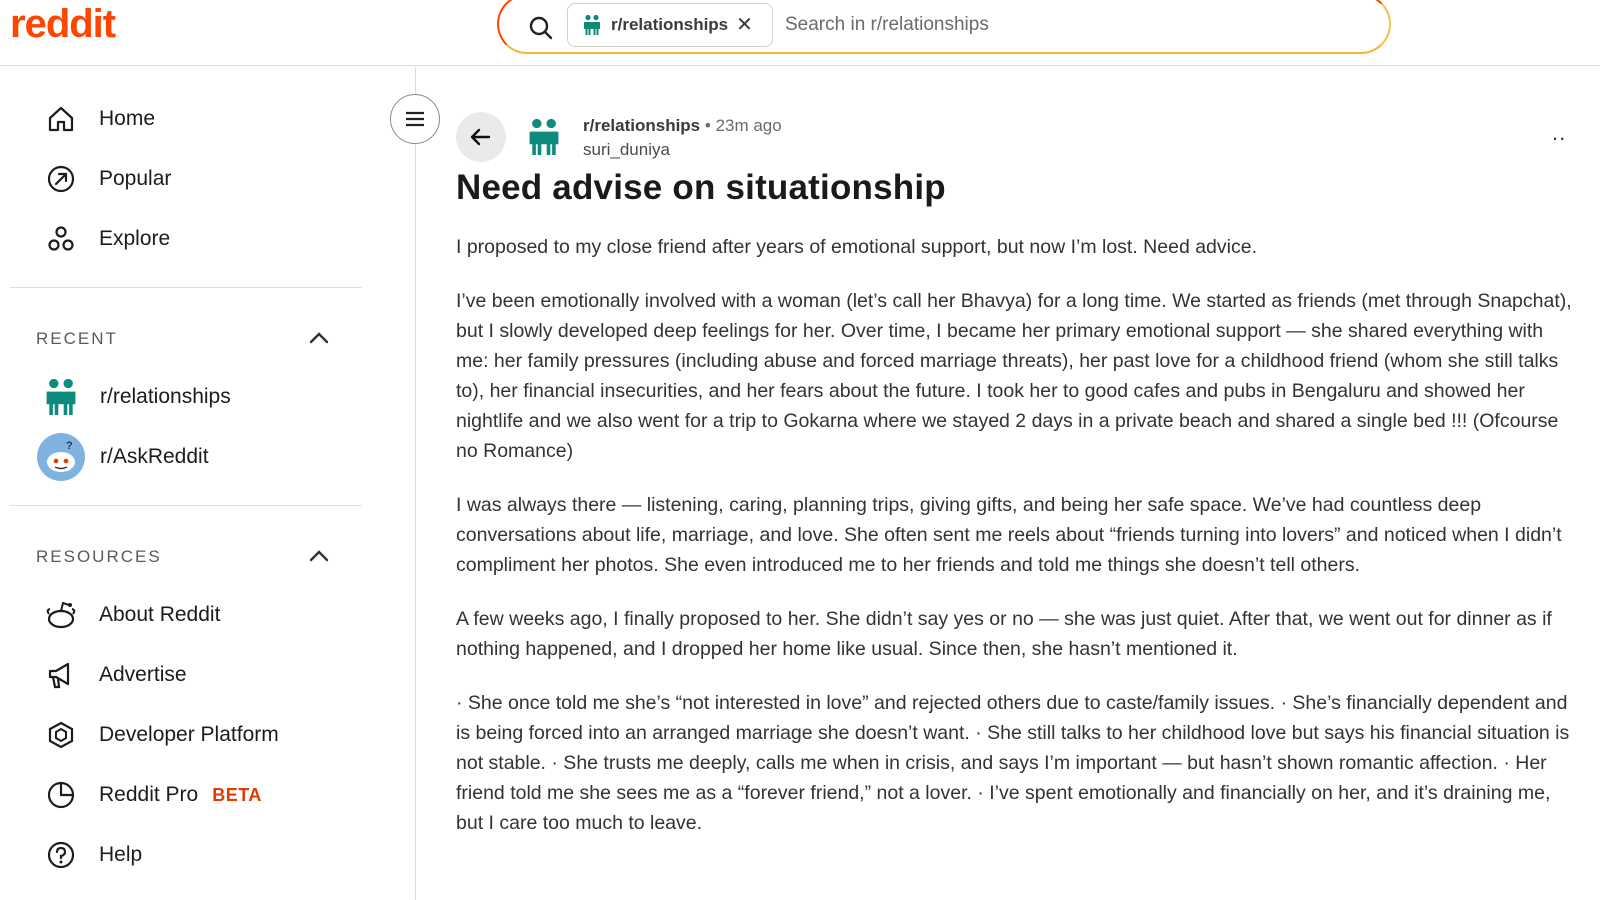 This screenshot has width=1600, height=900. I want to click on collapse-sidebar-button, so click(415, 119).